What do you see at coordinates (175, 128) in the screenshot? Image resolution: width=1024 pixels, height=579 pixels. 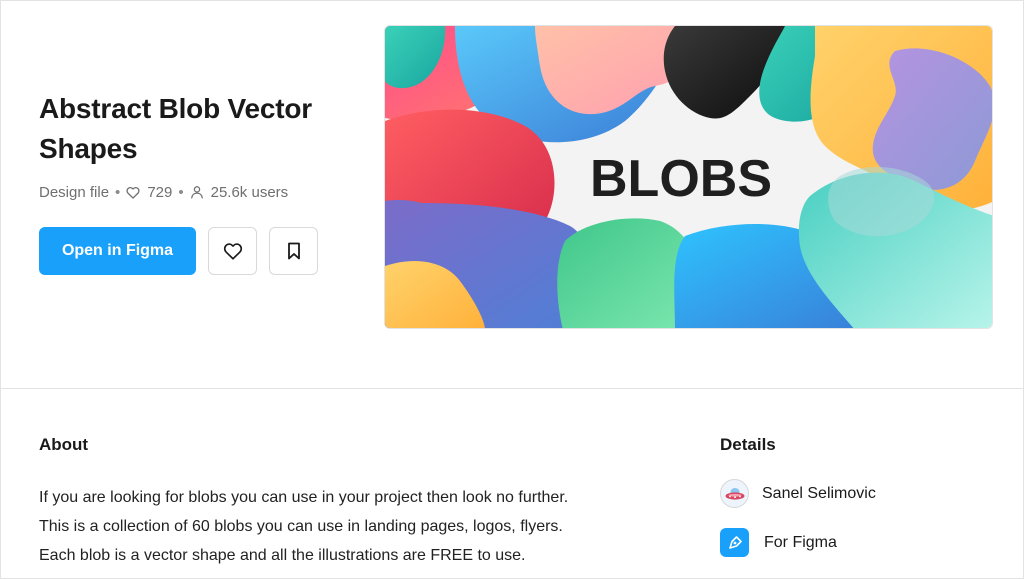 I see `file-title: Abstract Blob Vector Shapes` at bounding box center [175, 128].